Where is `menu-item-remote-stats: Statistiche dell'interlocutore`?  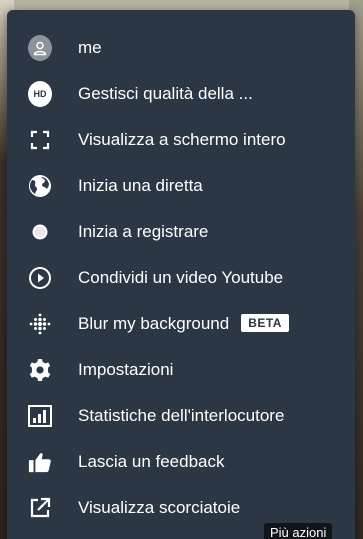 menu-item-remote-stats: Statistiche dell'interlocutore is located at coordinates (181, 416).